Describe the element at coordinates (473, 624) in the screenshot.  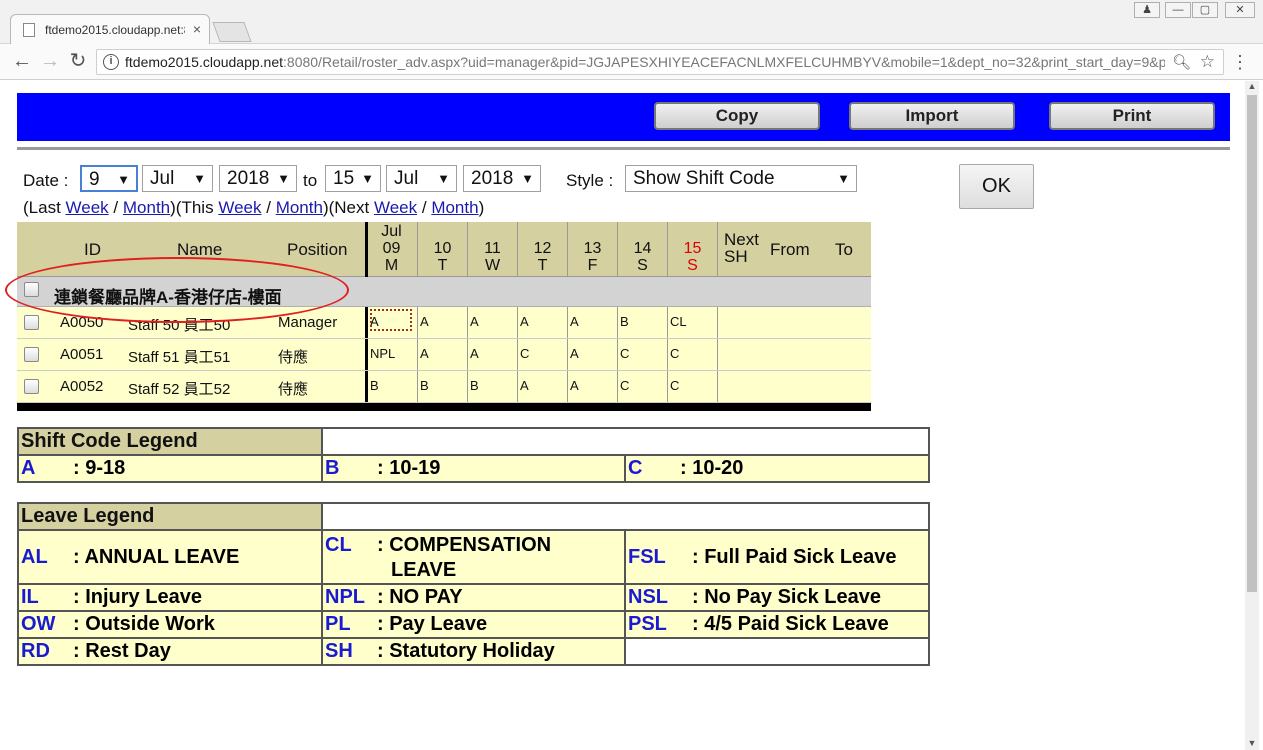
I see `legend-item: PL: Pay Leave` at that location.